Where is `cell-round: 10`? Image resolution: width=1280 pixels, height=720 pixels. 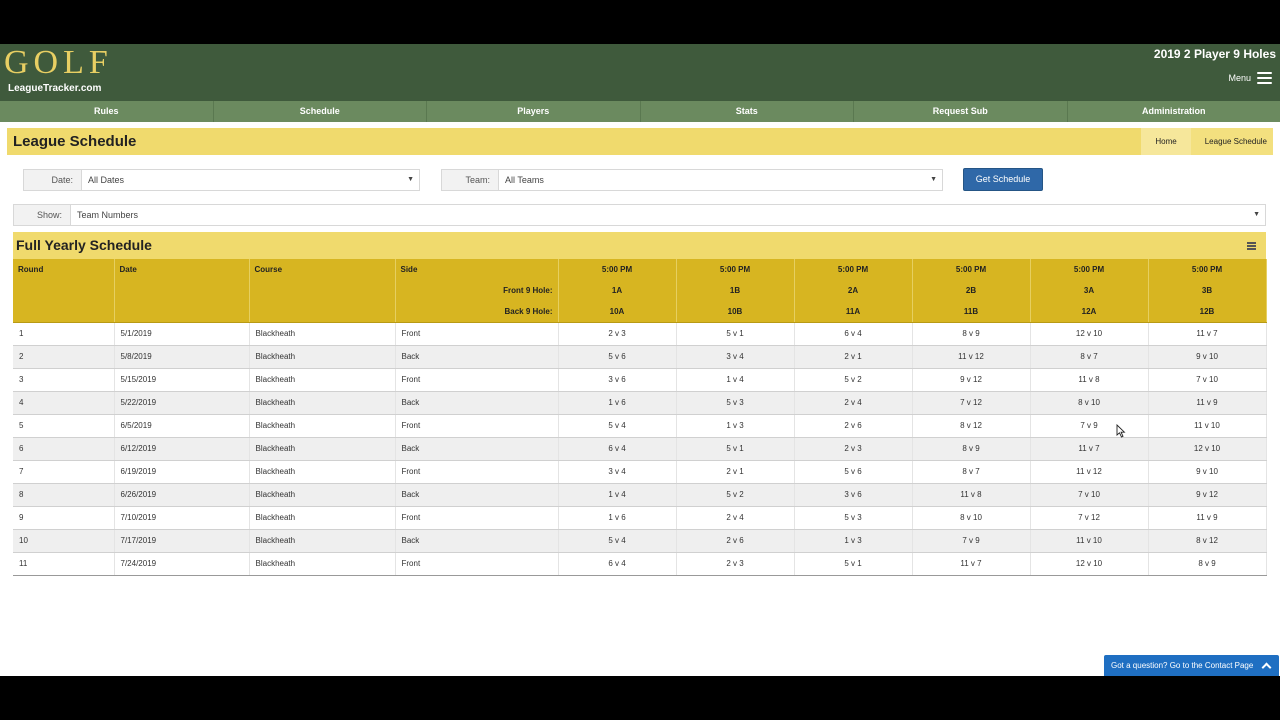
cell-round: 10 is located at coordinates (64, 541).